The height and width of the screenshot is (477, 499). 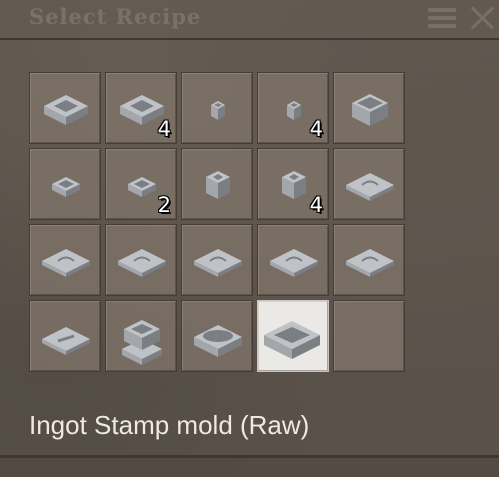 I want to click on cube-vessel-icon, so click(x=218, y=185).